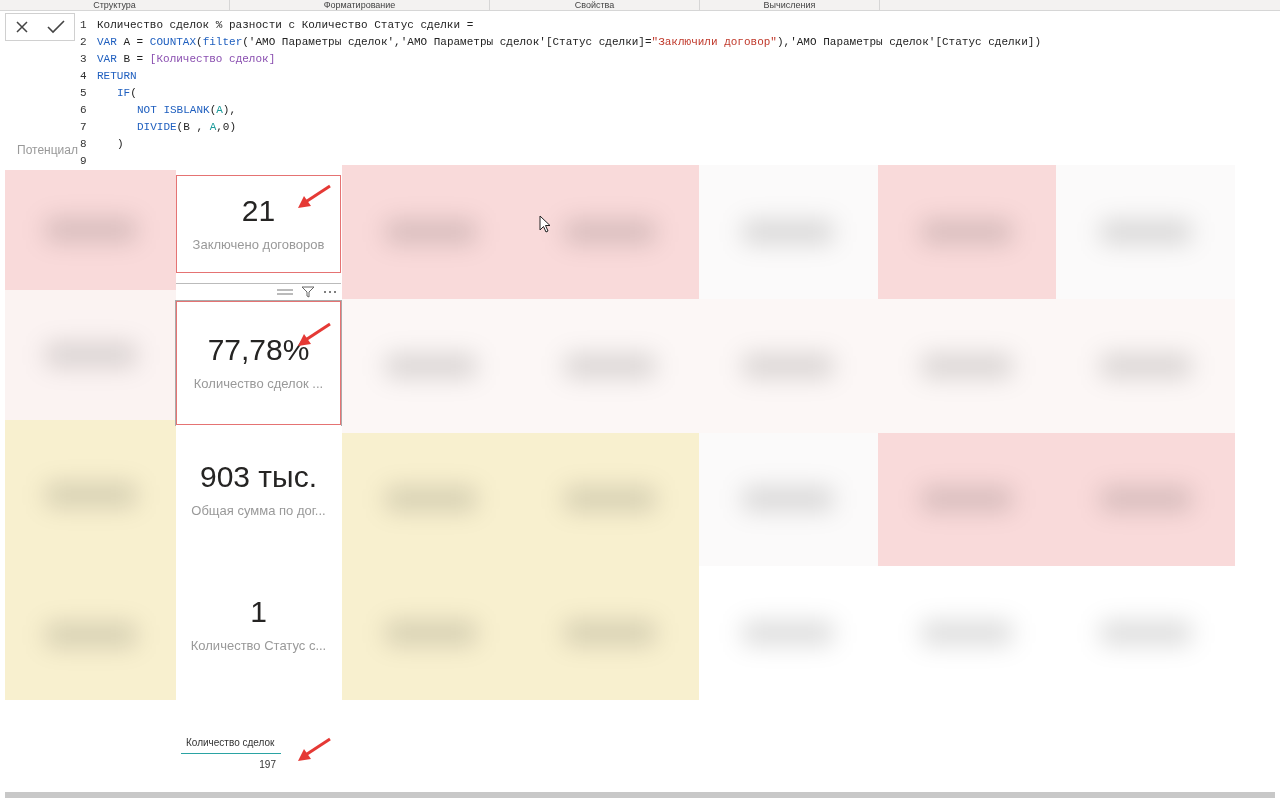 The height and width of the screenshot is (798, 1280). Describe the element at coordinates (790, 5) in the screenshot. I see `ribbon-group-label: Вычисления` at that location.